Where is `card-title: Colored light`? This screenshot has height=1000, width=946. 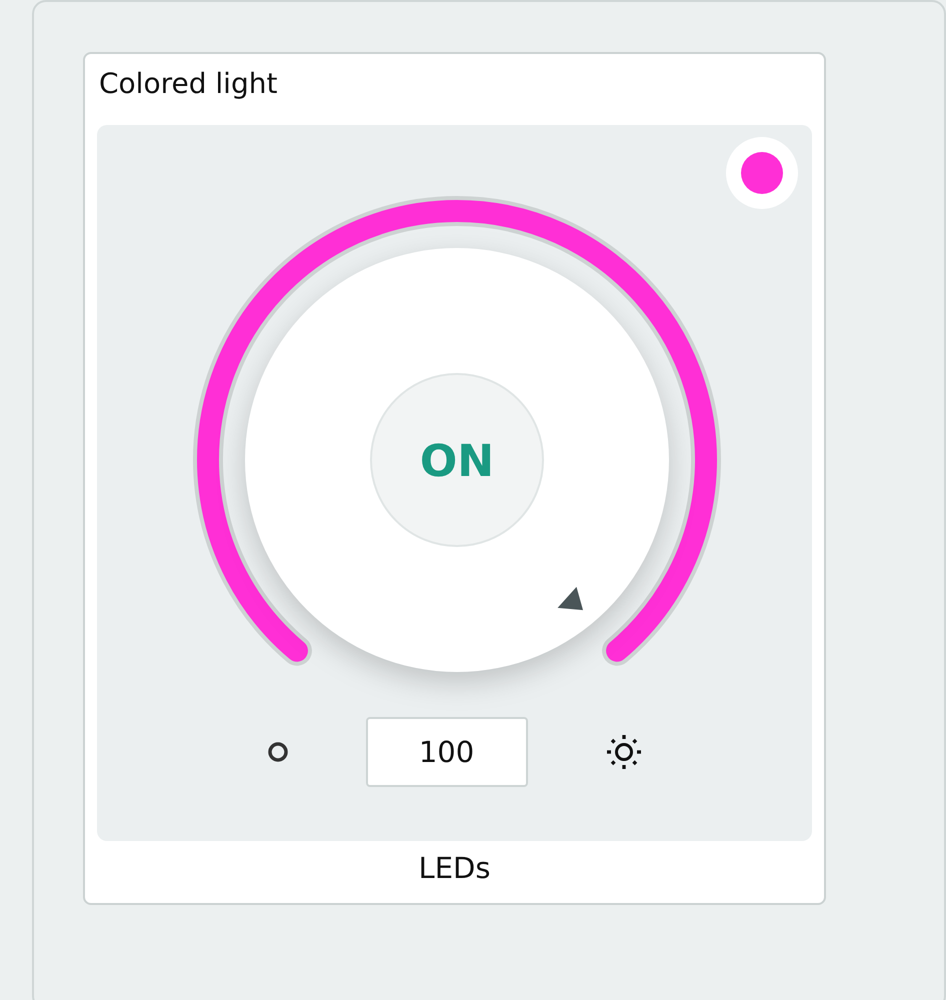 card-title: Colored light is located at coordinates (188, 84).